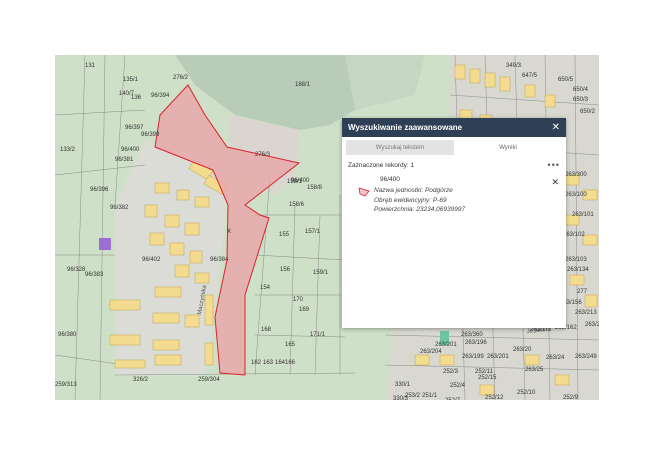  What do you see at coordinates (381, 165) in the screenshot?
I see `records-count-label: Zaznaczone rekordy: 1` at bounding box center [381, 165].